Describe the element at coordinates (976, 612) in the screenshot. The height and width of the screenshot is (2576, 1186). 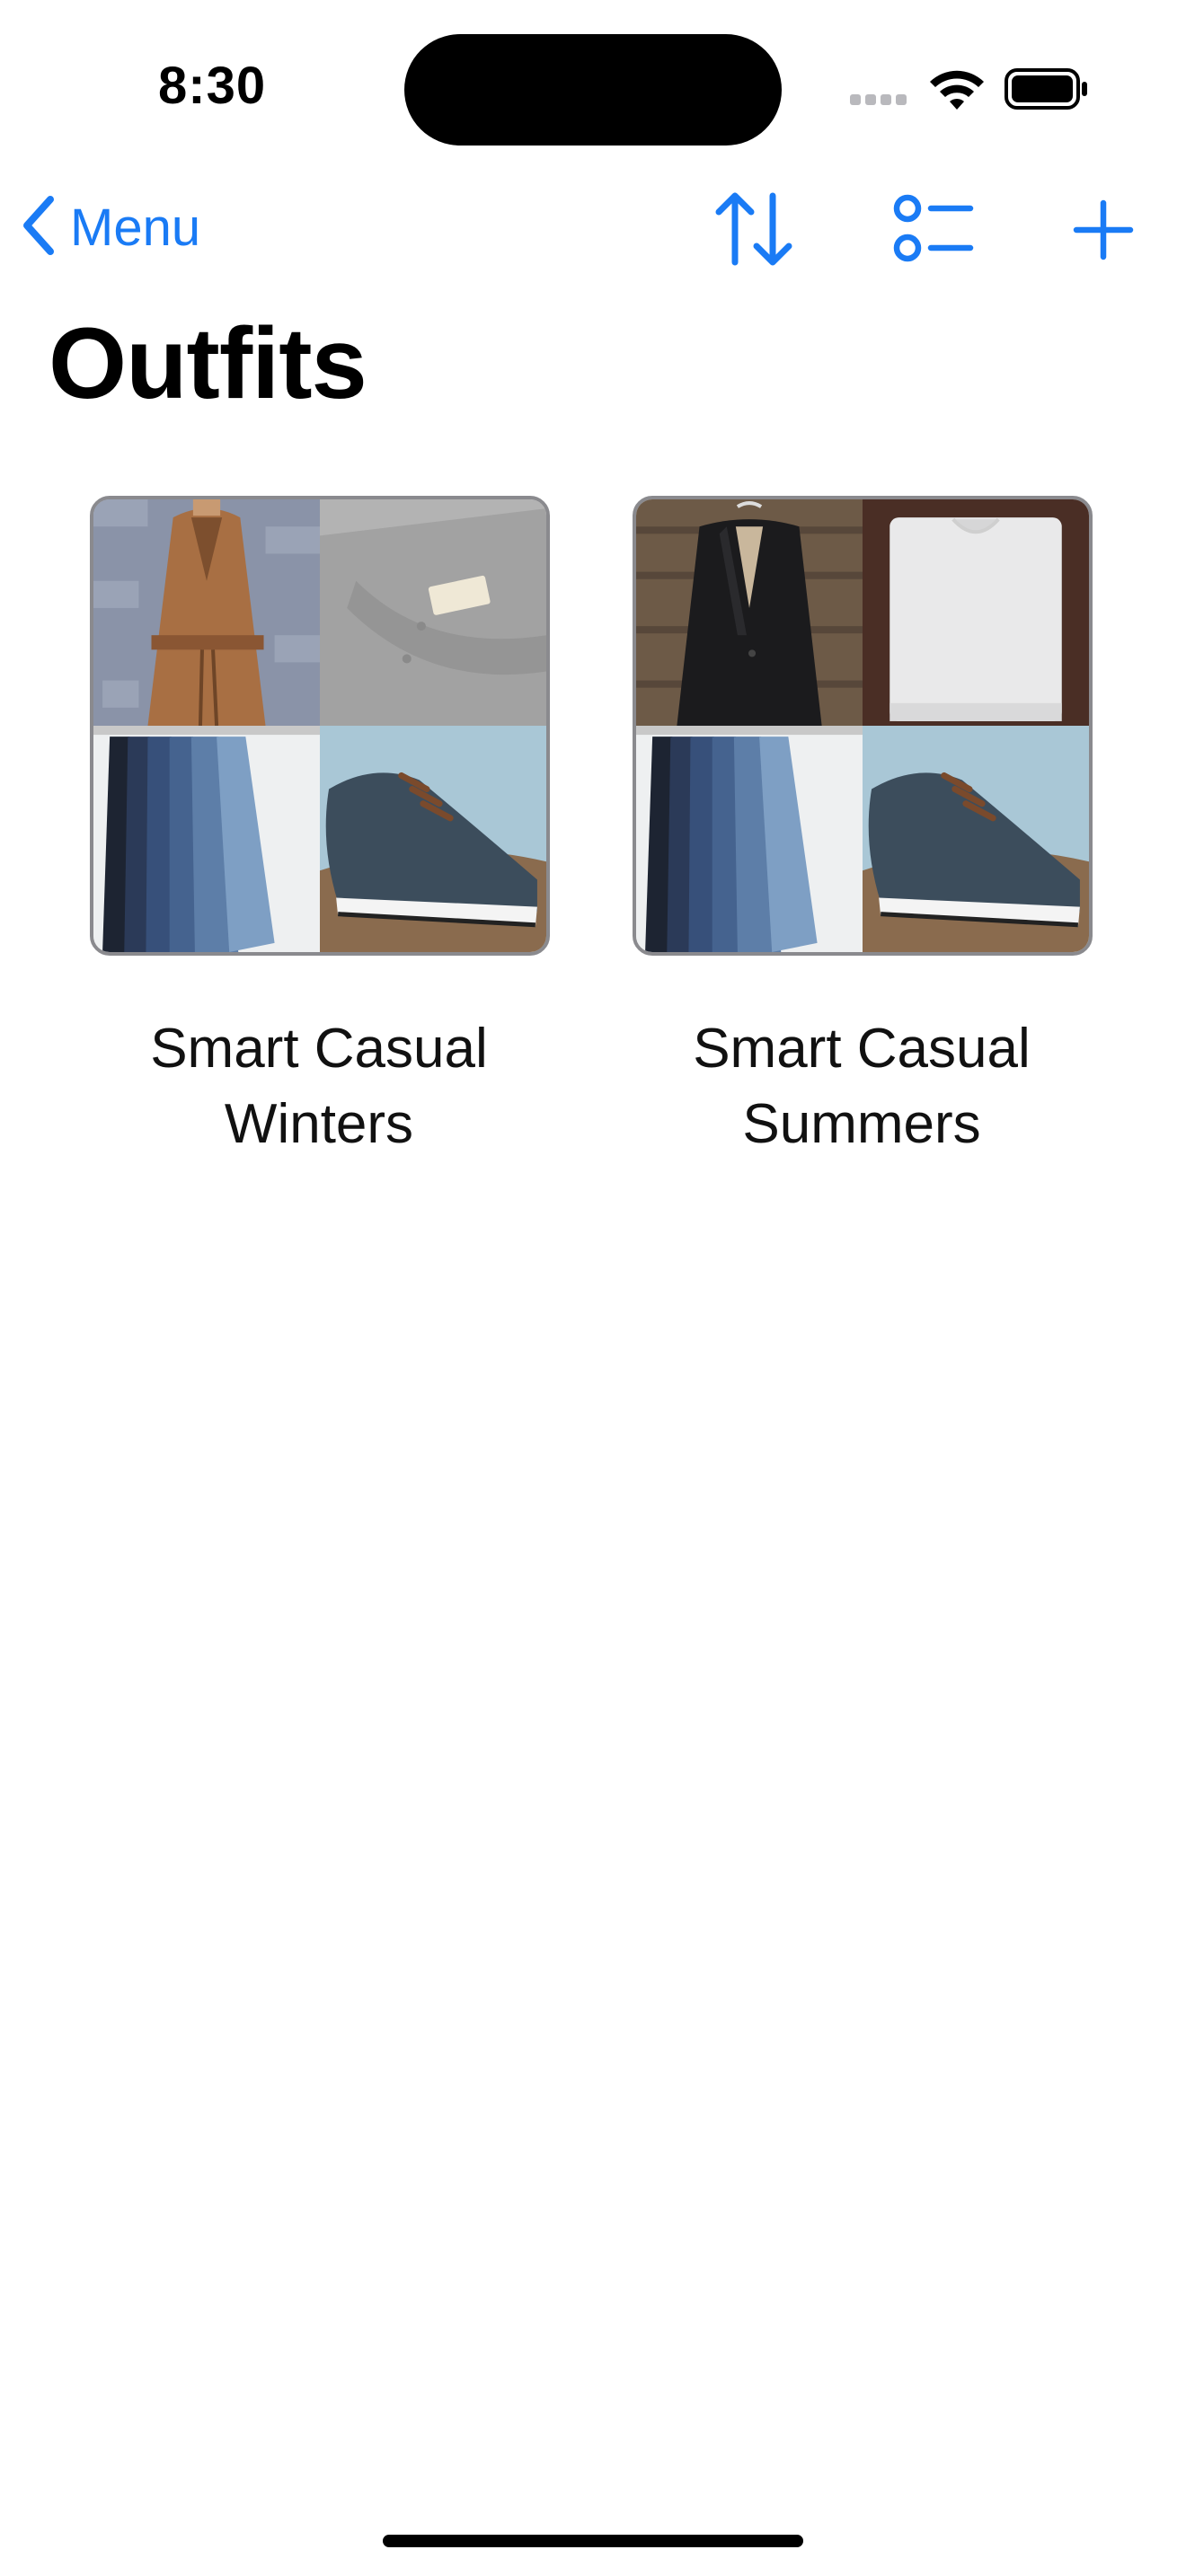
I see `t-shirt-image` at that location.